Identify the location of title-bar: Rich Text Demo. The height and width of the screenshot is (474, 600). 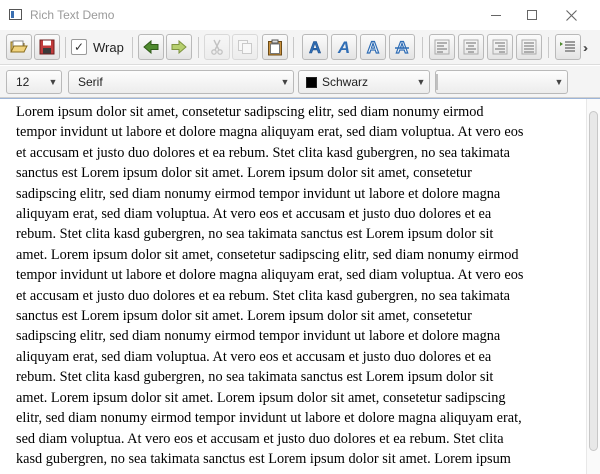
(300, 15).